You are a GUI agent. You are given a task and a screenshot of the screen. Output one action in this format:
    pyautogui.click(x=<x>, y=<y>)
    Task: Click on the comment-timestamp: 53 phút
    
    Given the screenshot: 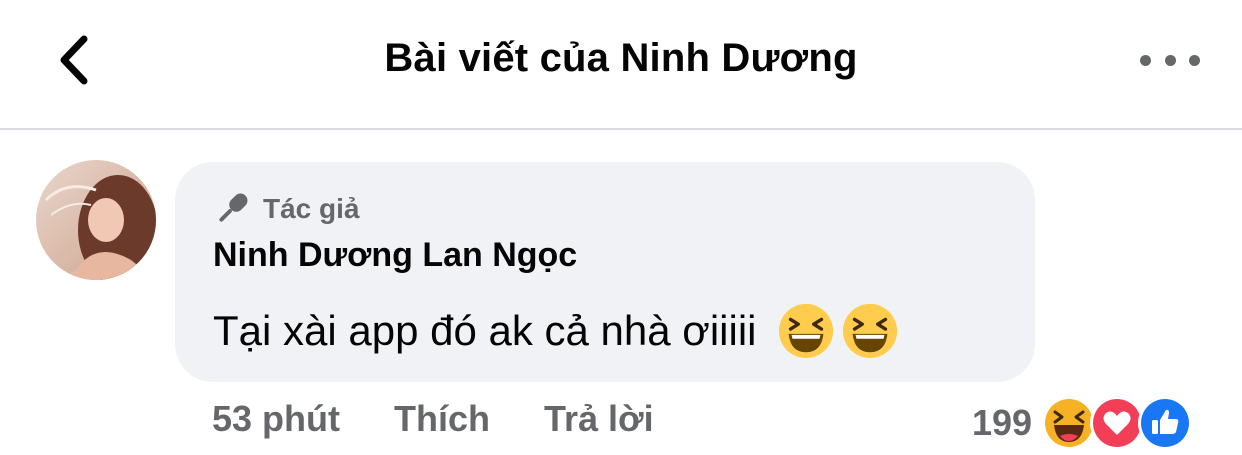 What is the action you would take?
    pyautogui.click(x=276, y=419)
    